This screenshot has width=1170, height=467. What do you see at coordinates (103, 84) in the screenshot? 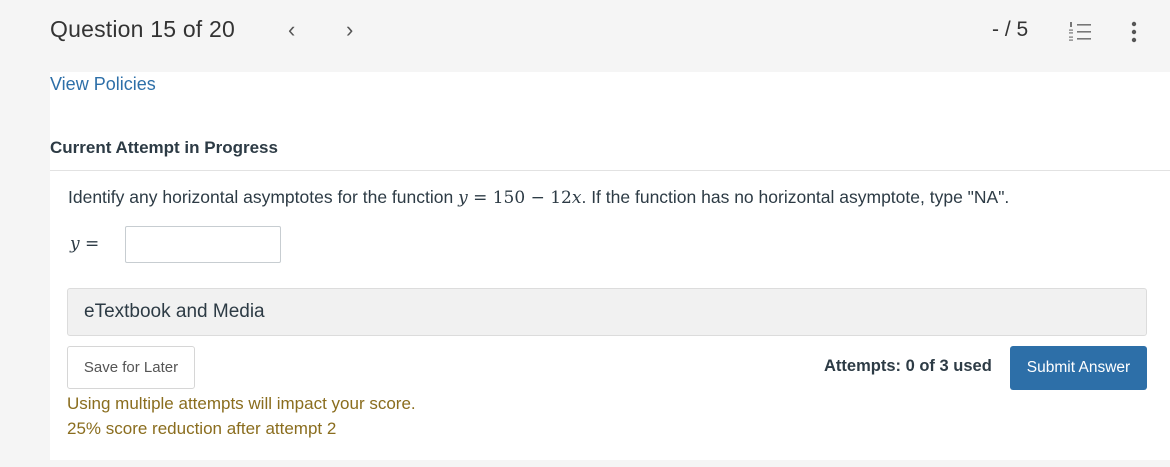
I see `view-policies-link: View Policies` at bounding box center [103, 84].